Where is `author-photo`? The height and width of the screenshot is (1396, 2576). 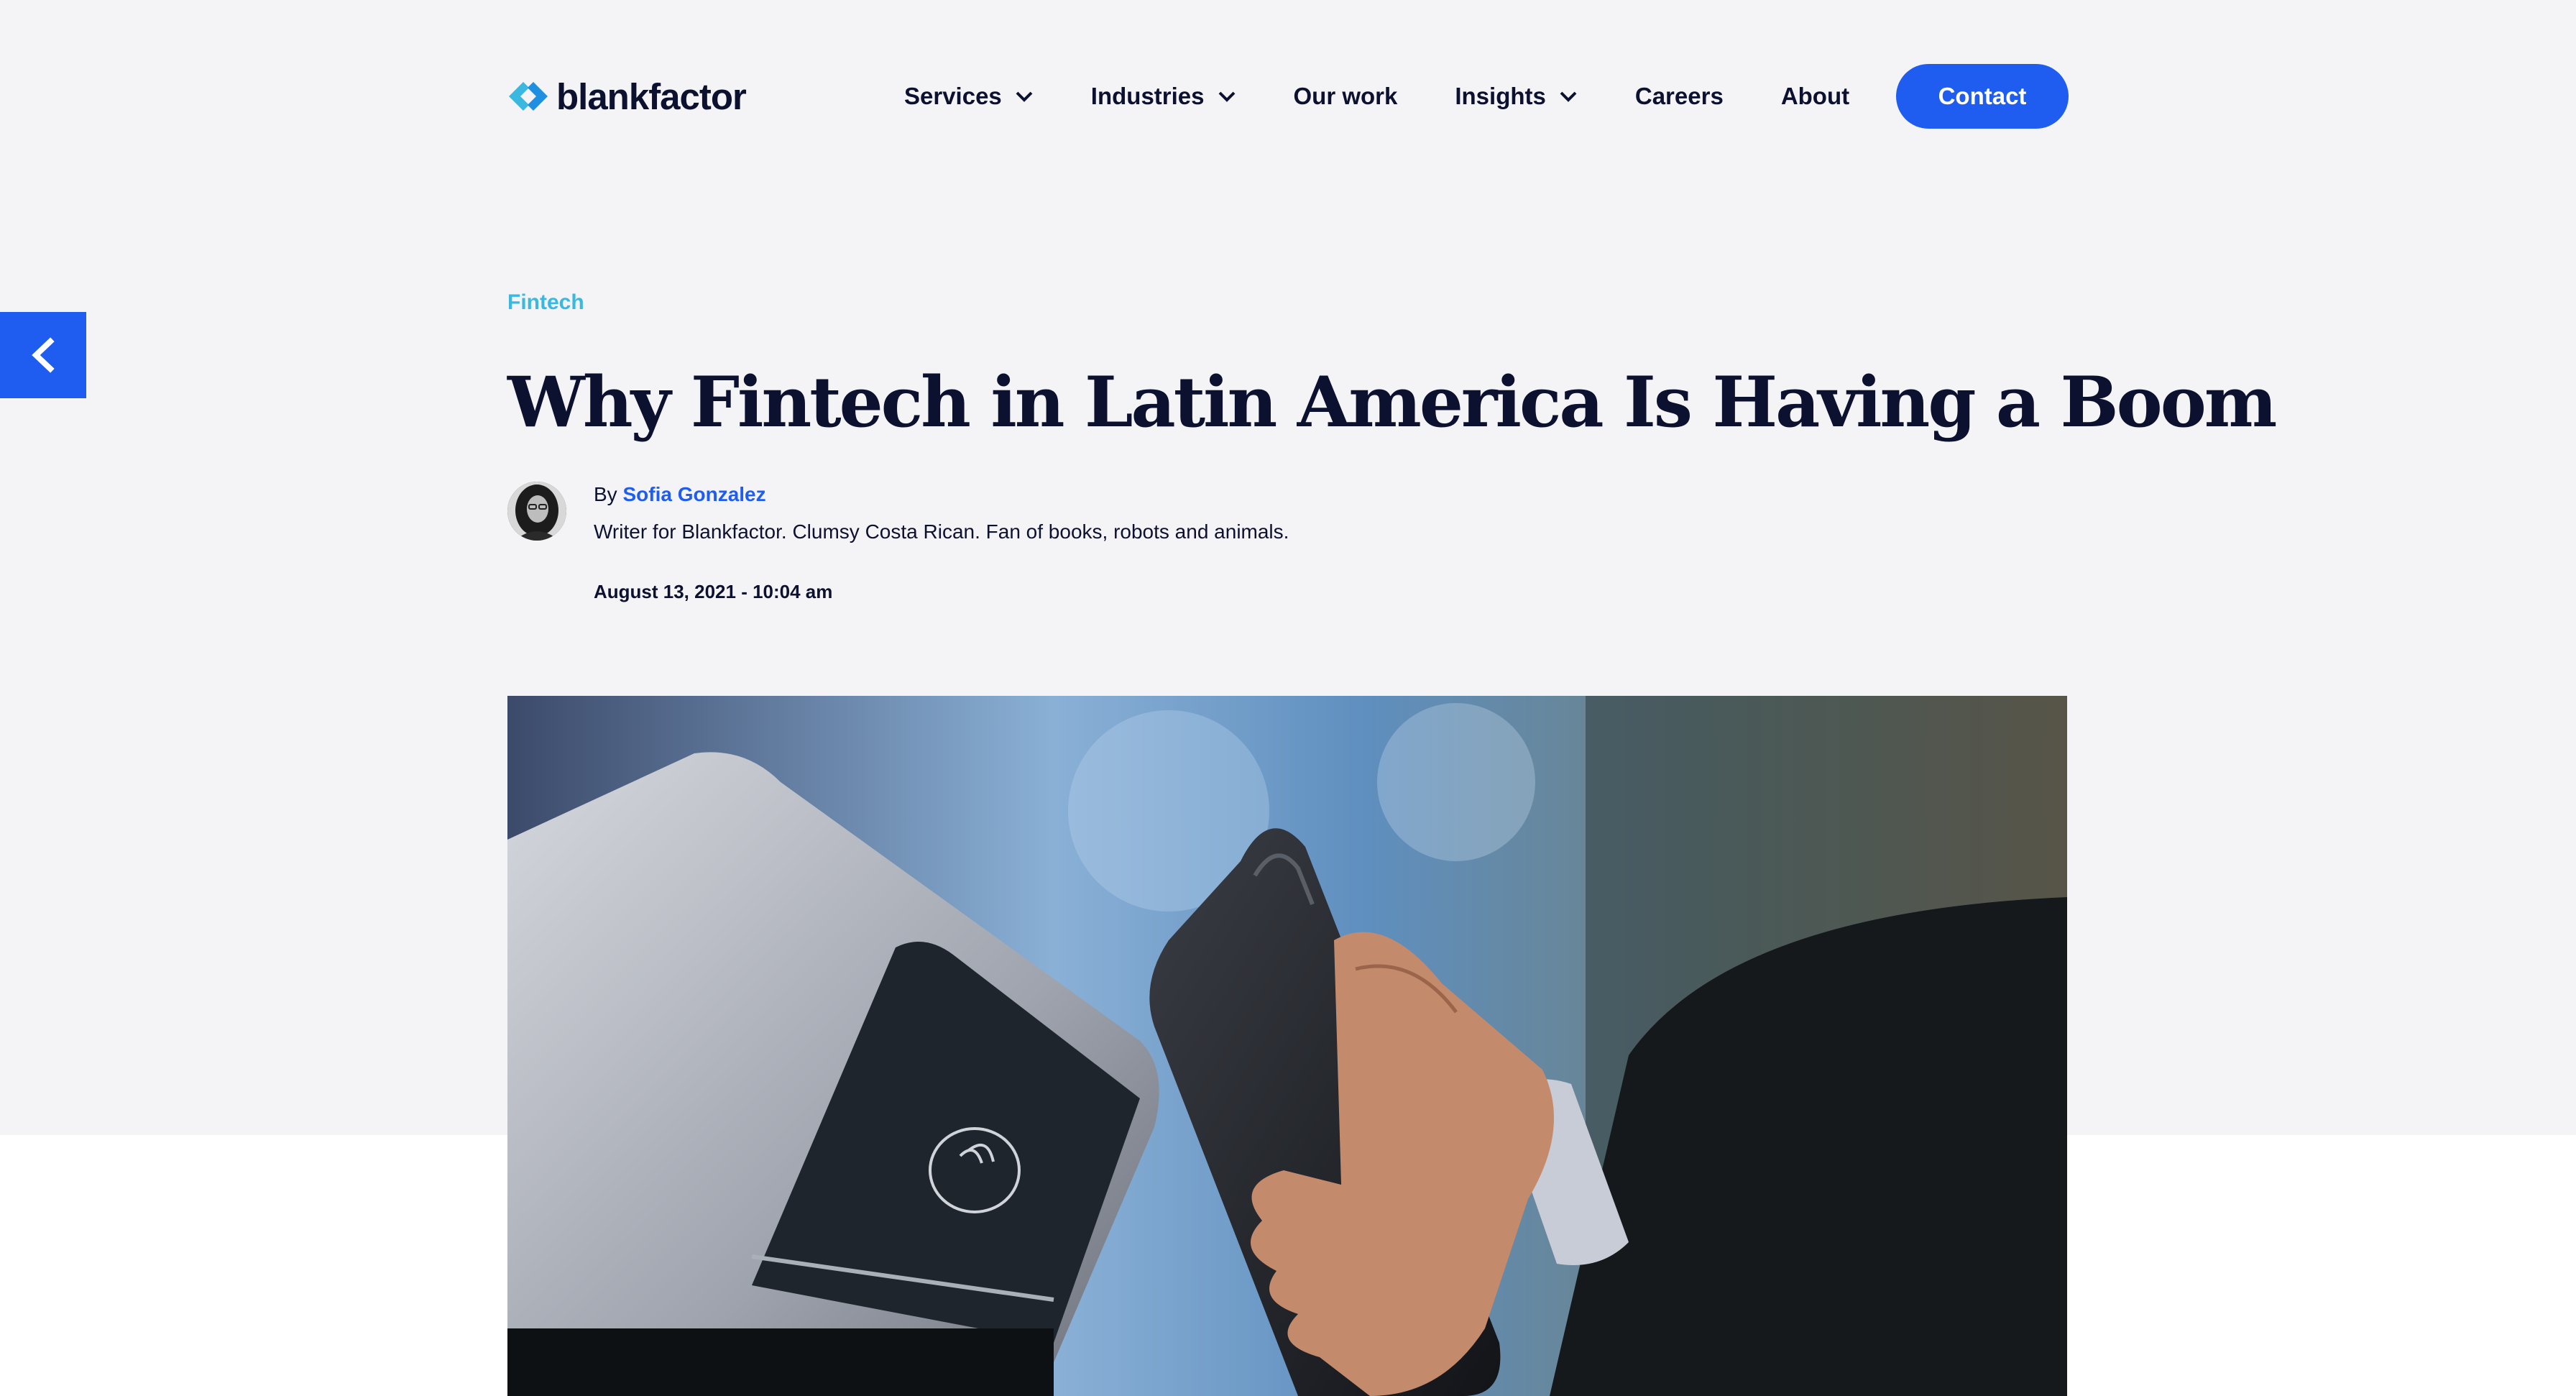
author-photo is located at coordinates (536, 511).